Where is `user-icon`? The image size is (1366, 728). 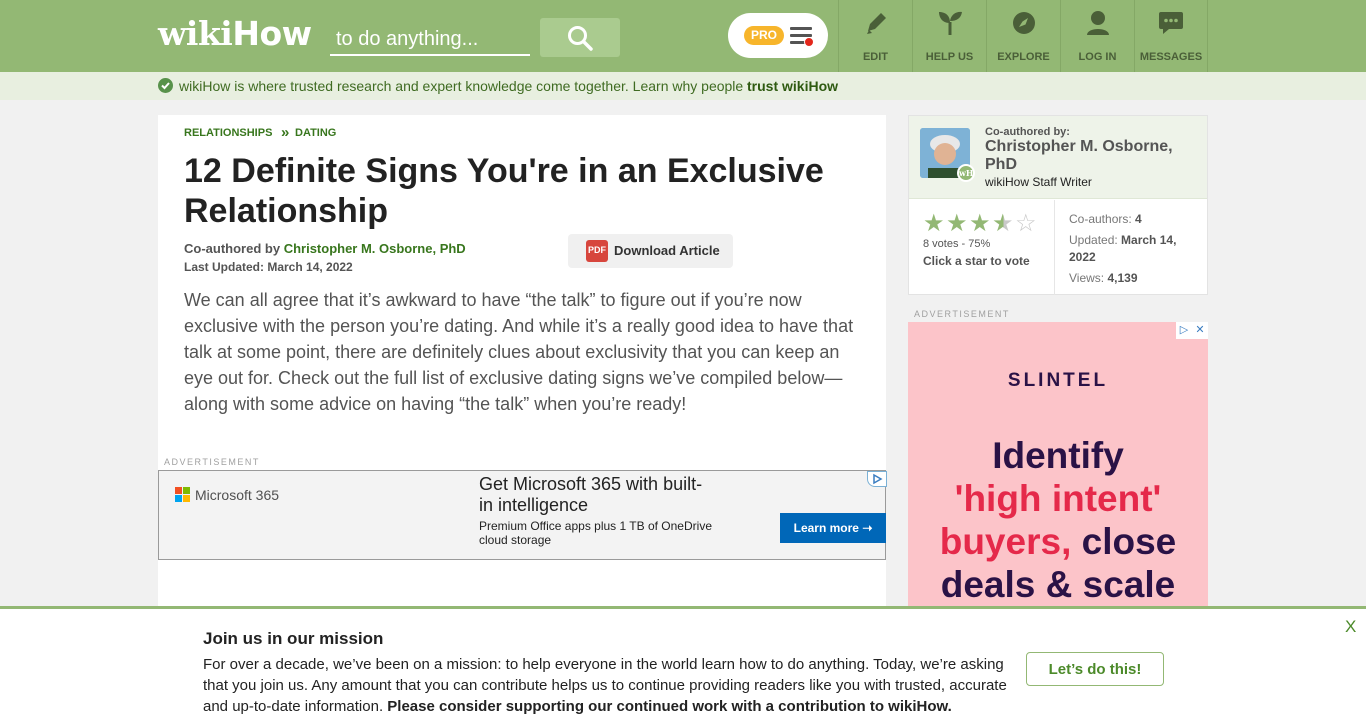
user-icon is located at coordinates (1097, 23).